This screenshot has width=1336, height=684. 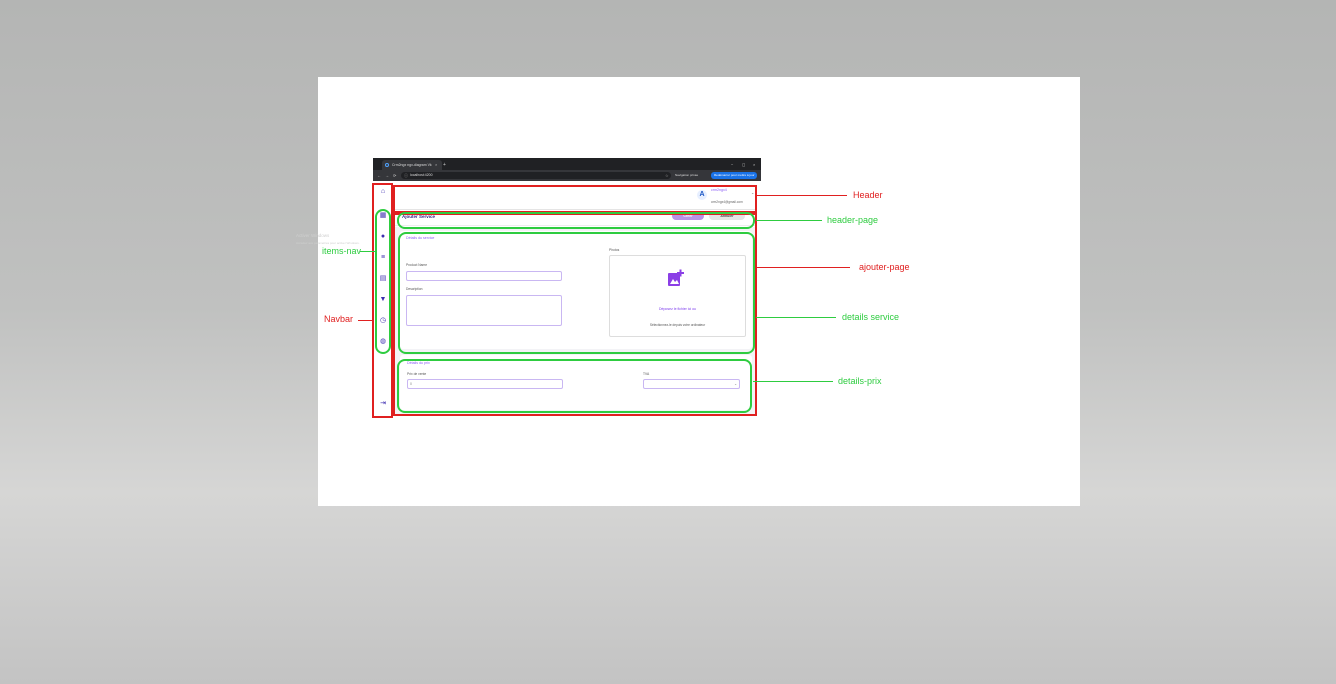 What do you see at coordinates (379, 175) in the screenshot?
I see `back-icon: ←` at bounding box center [379, 175].